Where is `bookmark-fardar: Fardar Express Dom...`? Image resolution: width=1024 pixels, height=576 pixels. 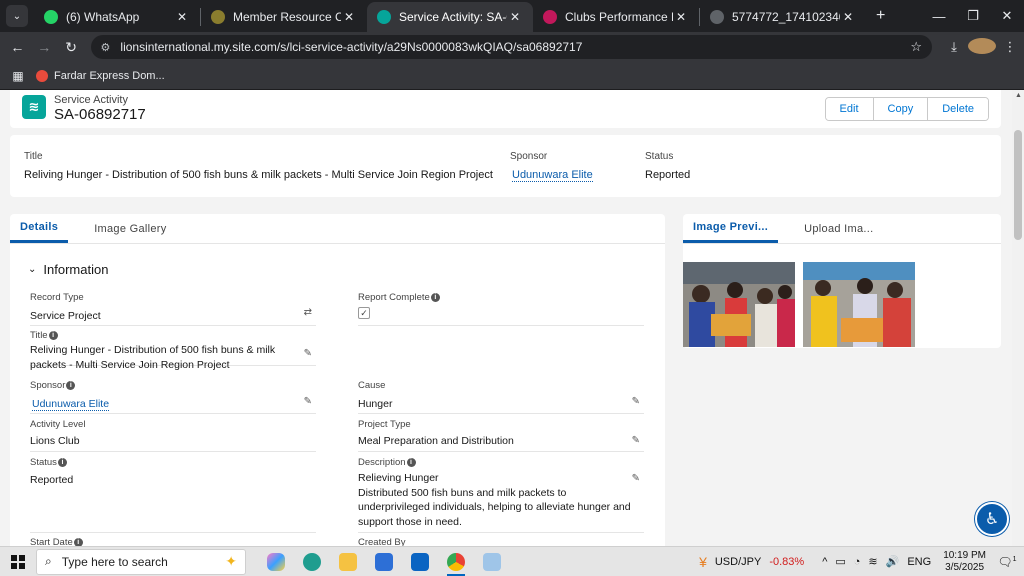 bookmark-fardar: Fardar Express Dom... is located at coordinates (100, 75).